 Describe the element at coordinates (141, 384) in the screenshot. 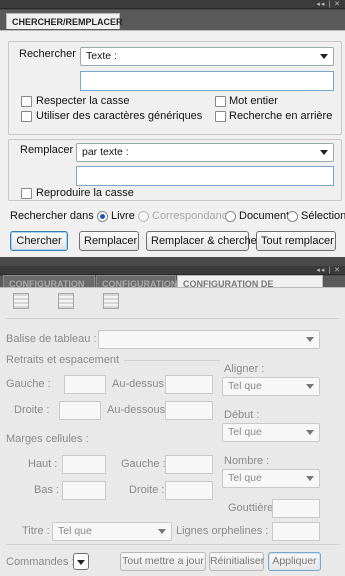

I see `above-label: Au-dessus :` at that location.